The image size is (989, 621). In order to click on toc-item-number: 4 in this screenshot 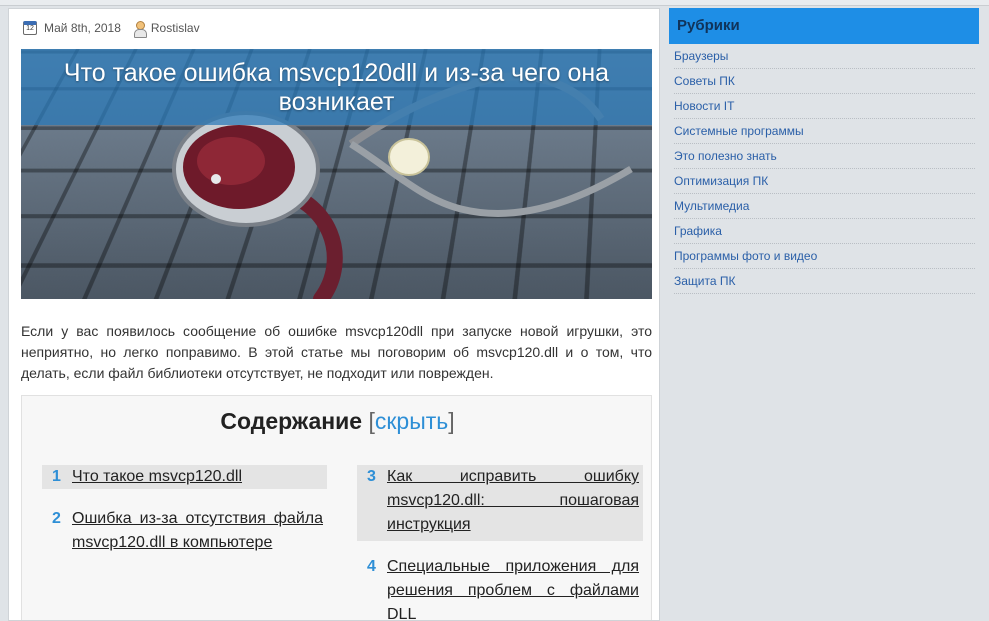, I will do `click(371, 566)`.